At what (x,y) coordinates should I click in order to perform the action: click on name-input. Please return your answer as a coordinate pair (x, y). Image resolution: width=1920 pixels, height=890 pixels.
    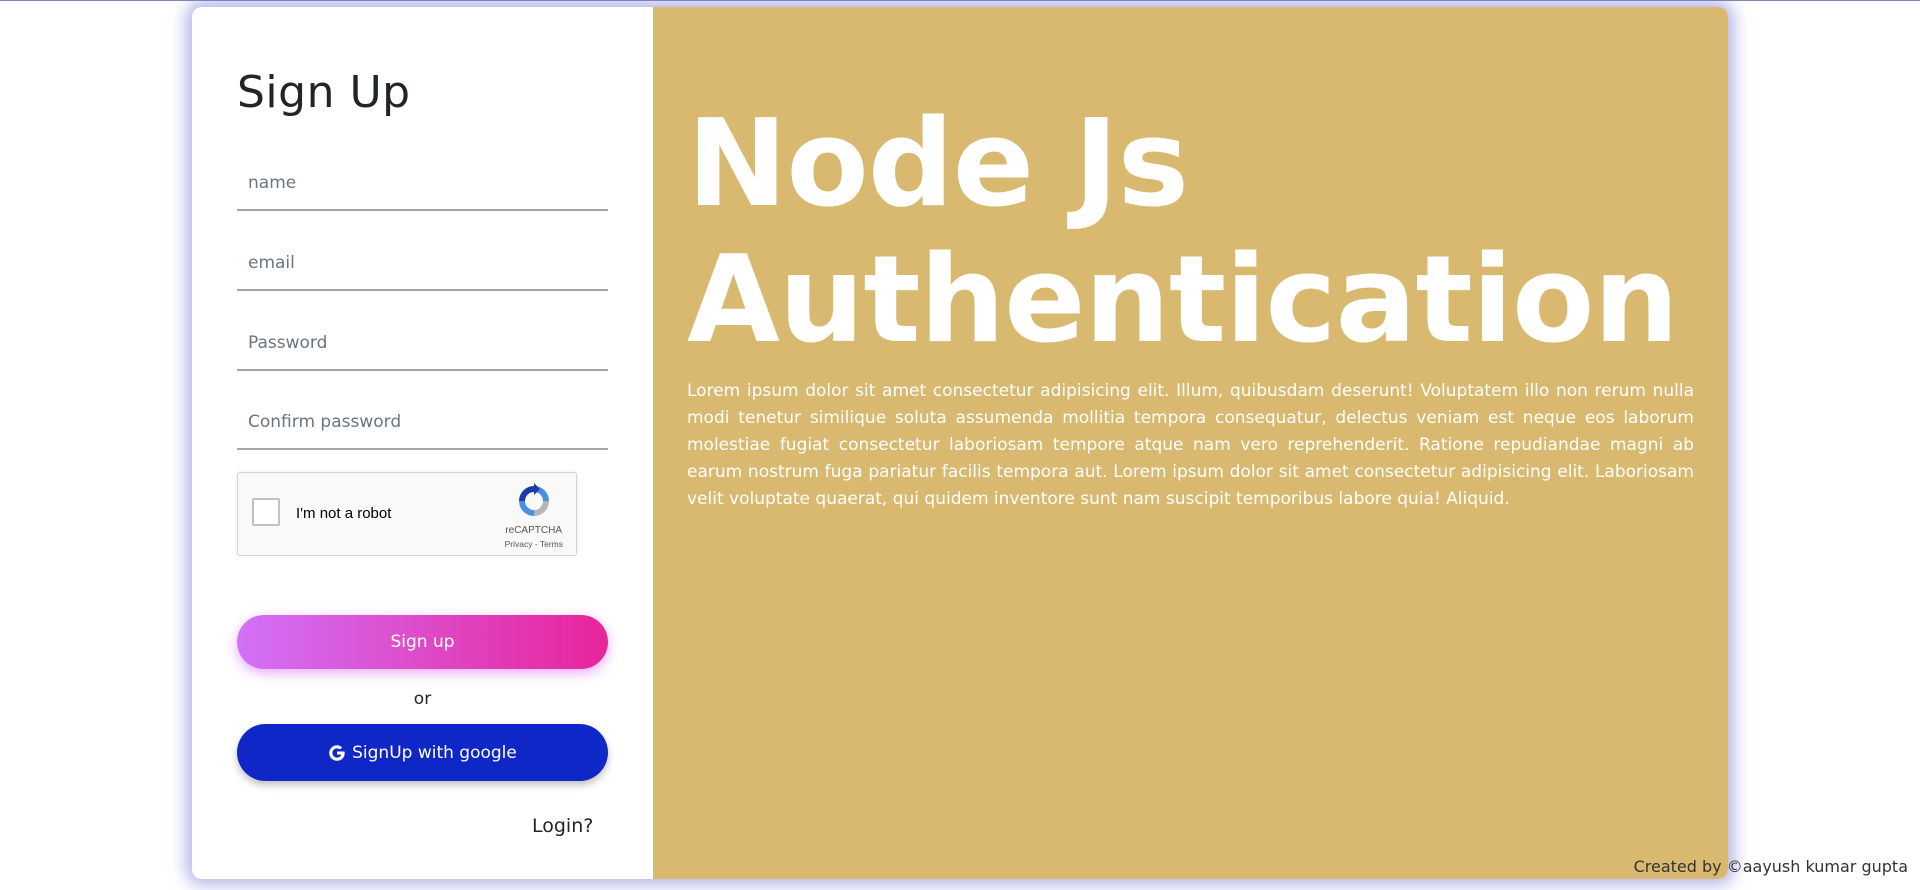
    Looking at the image, I should click on (422, 183).